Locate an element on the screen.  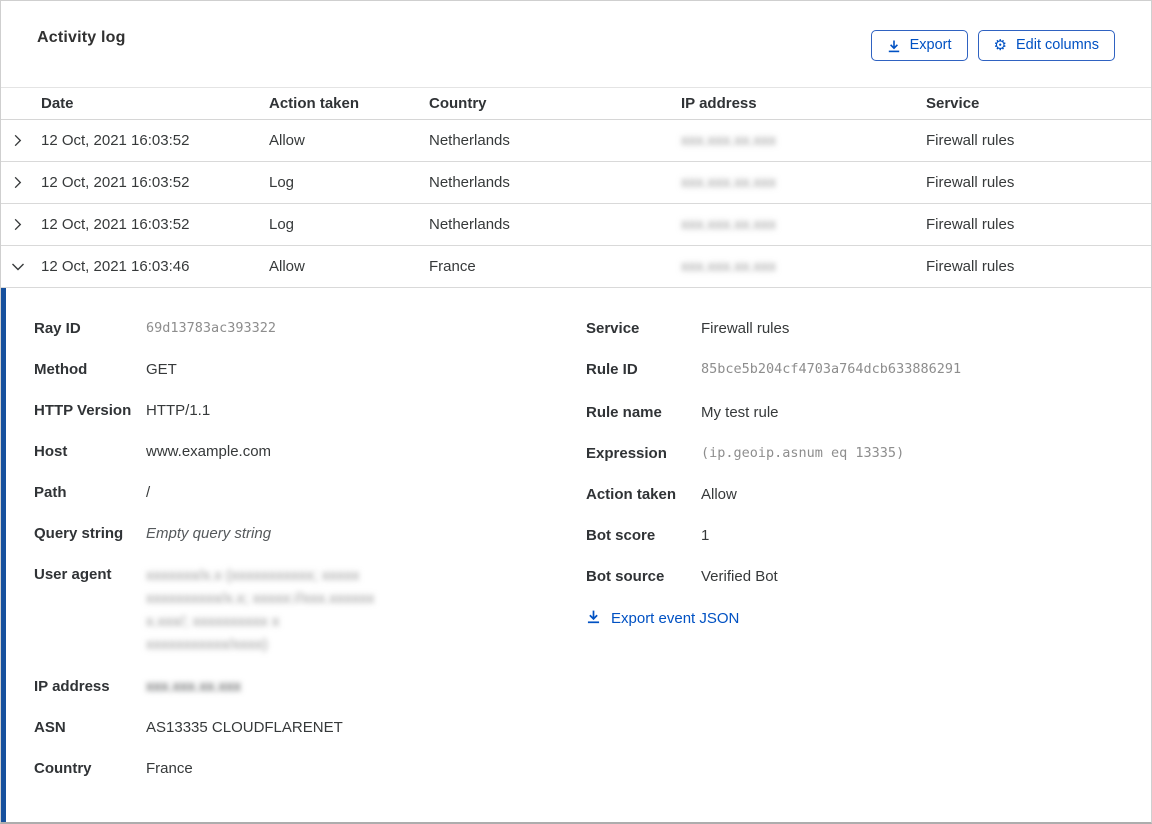
column-header-service: Service is located at coordinates (953, 103).